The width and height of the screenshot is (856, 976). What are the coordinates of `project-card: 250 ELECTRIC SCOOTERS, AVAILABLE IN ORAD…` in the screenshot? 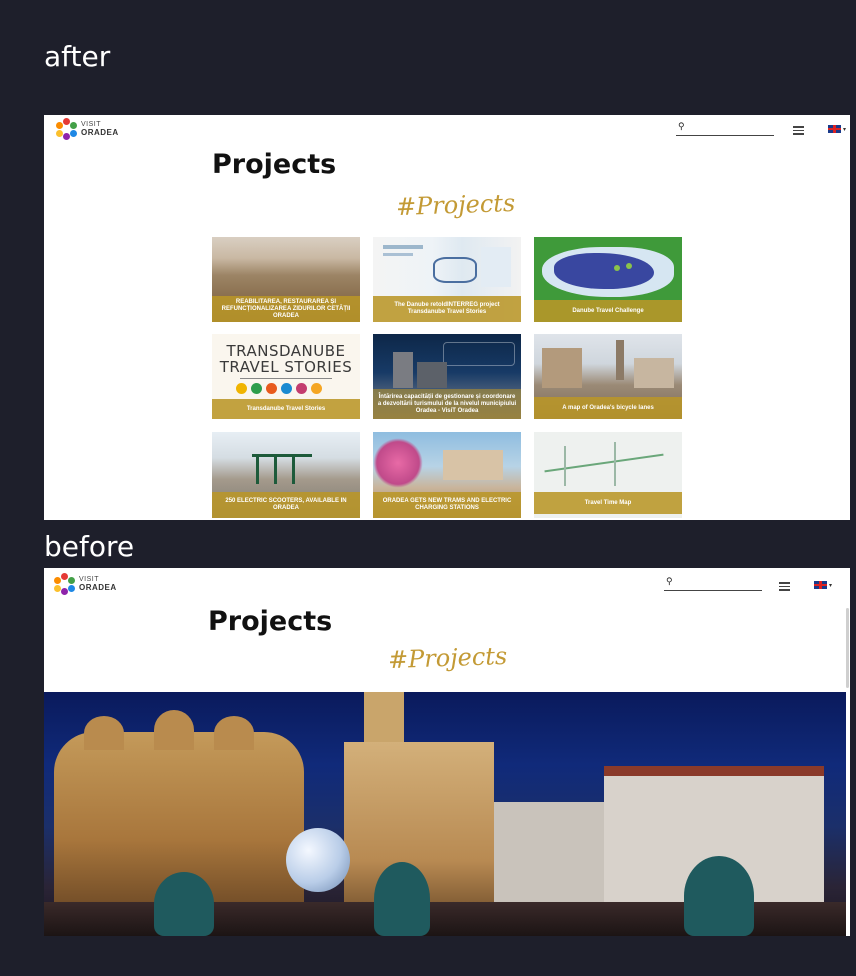 It's located at (286, 475).